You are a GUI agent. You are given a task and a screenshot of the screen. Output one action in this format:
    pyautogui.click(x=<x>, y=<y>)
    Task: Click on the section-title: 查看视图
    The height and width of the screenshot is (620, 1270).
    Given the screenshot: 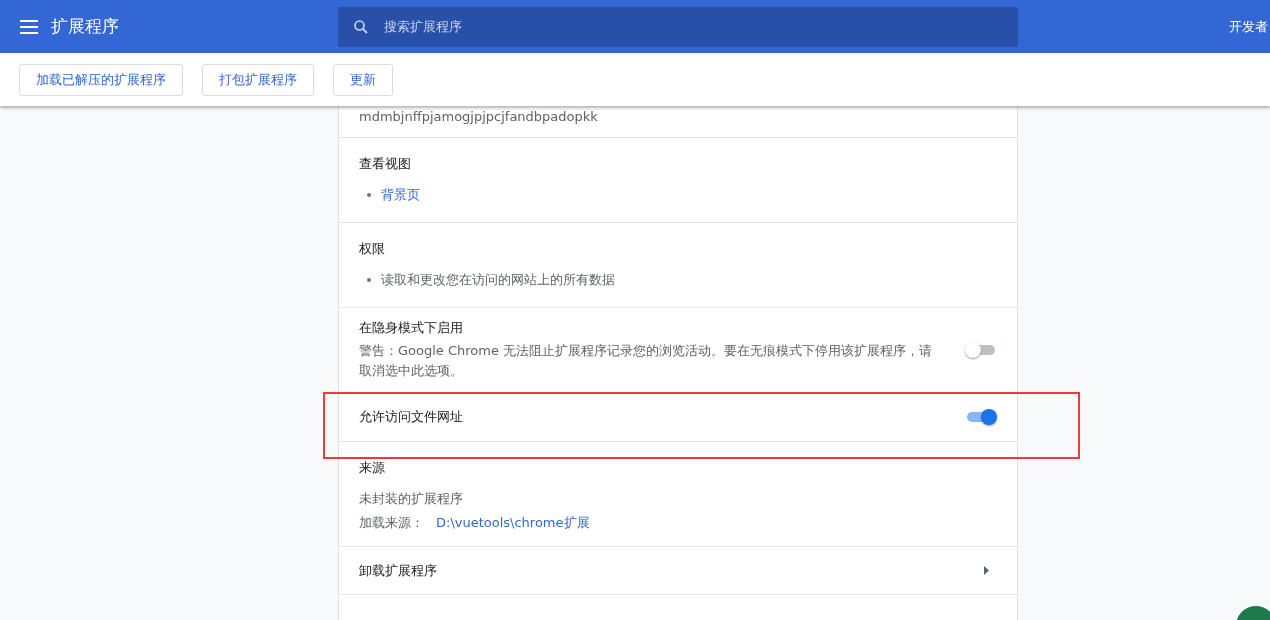 What is the action you would take?
    pyautogui.click(x=385, y=164)
    